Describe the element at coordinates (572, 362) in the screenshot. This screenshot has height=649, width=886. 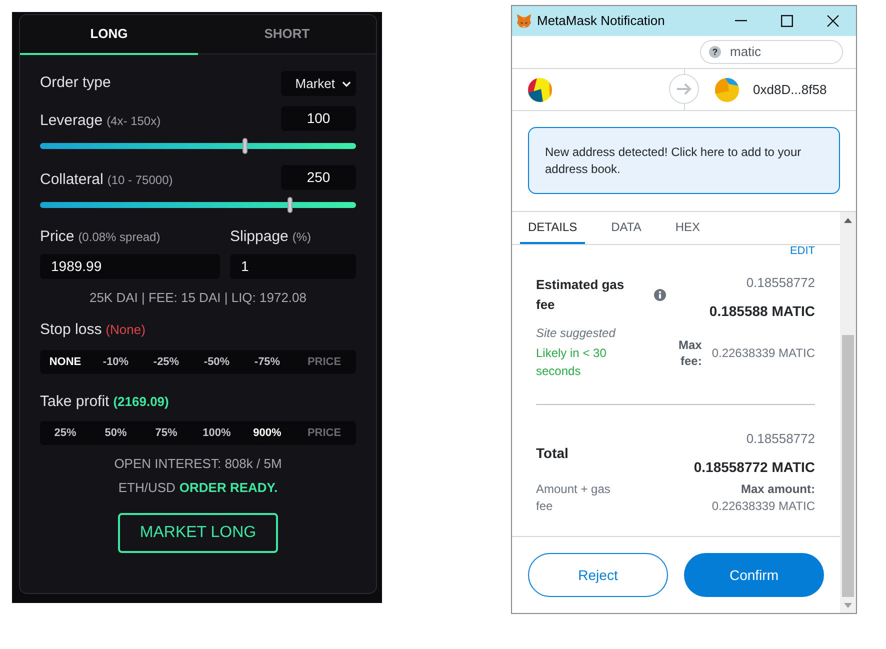
I see `time-estimate: Likely in < 30 seconds` at that location.